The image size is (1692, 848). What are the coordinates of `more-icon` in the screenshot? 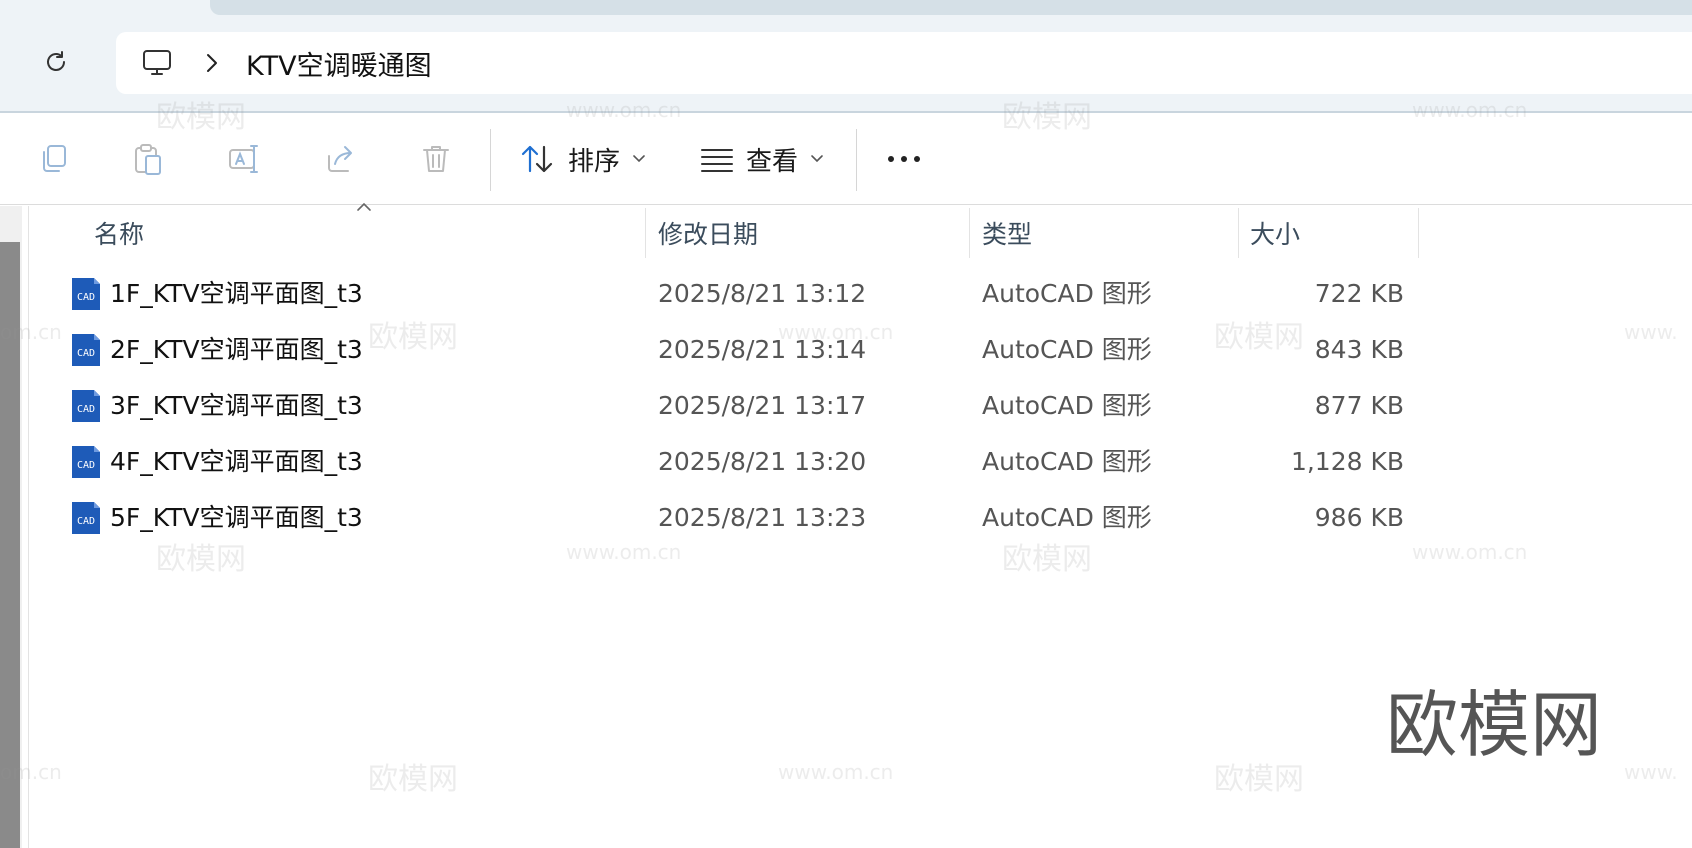 It's located at (904, 159).